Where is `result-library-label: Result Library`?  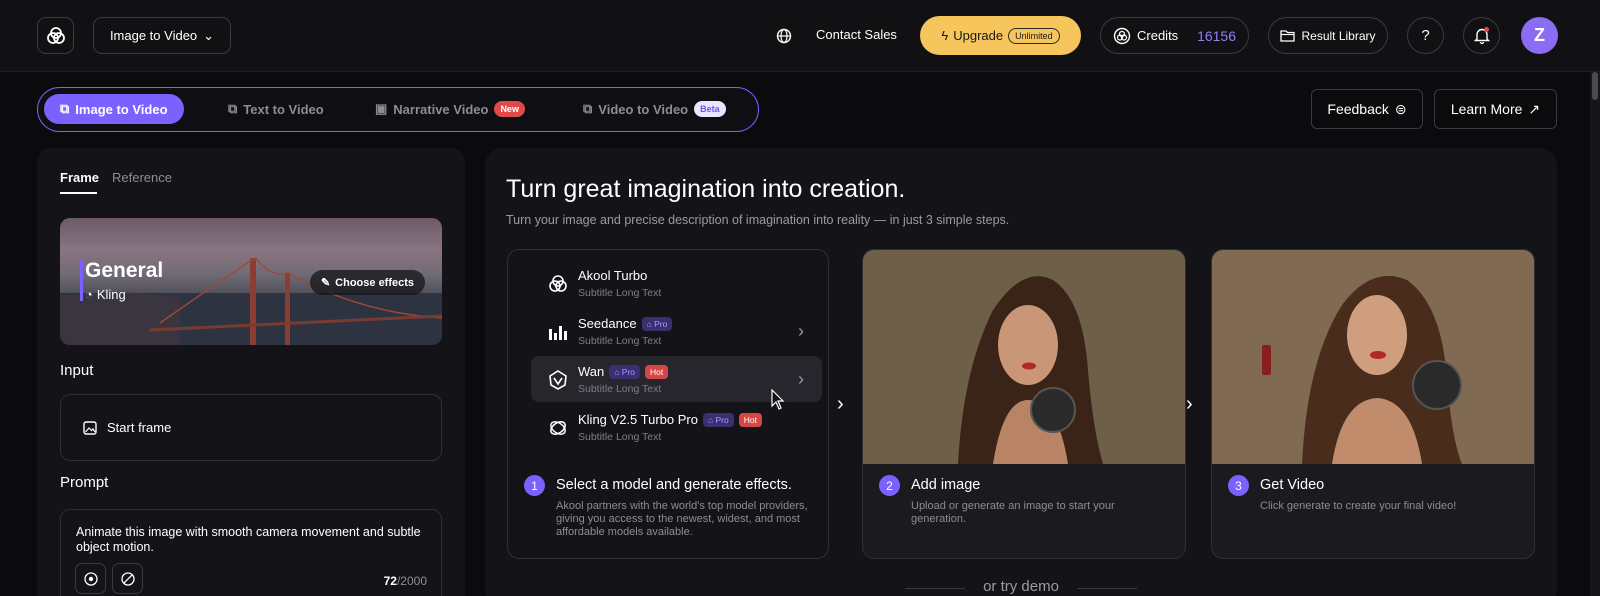
result-library-label: Result Library is located at coordinates (1338, 35).